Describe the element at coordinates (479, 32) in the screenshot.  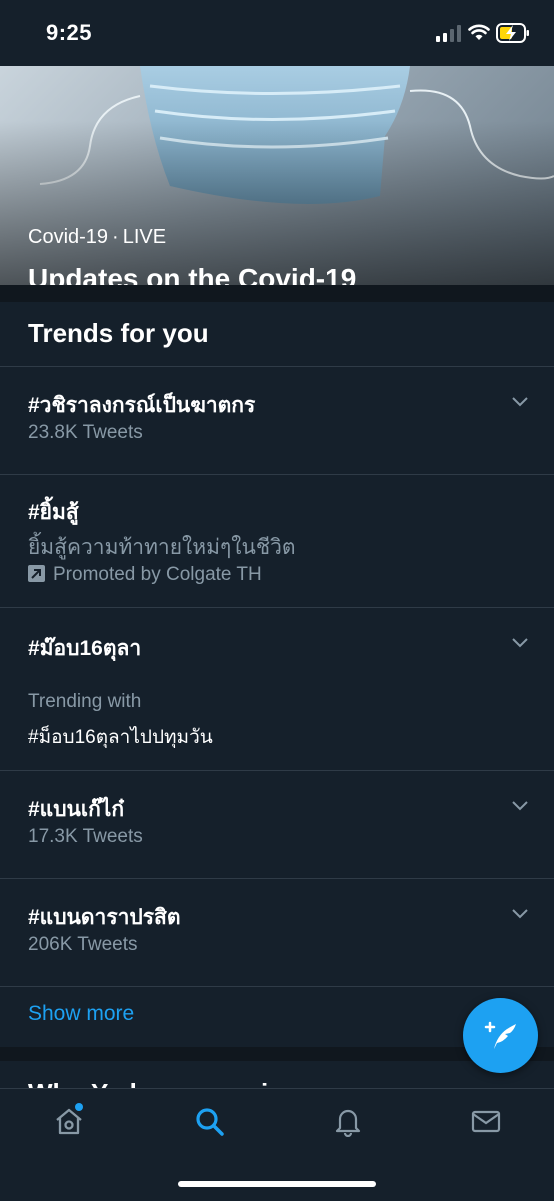
I see `wifi-icon` at that location.